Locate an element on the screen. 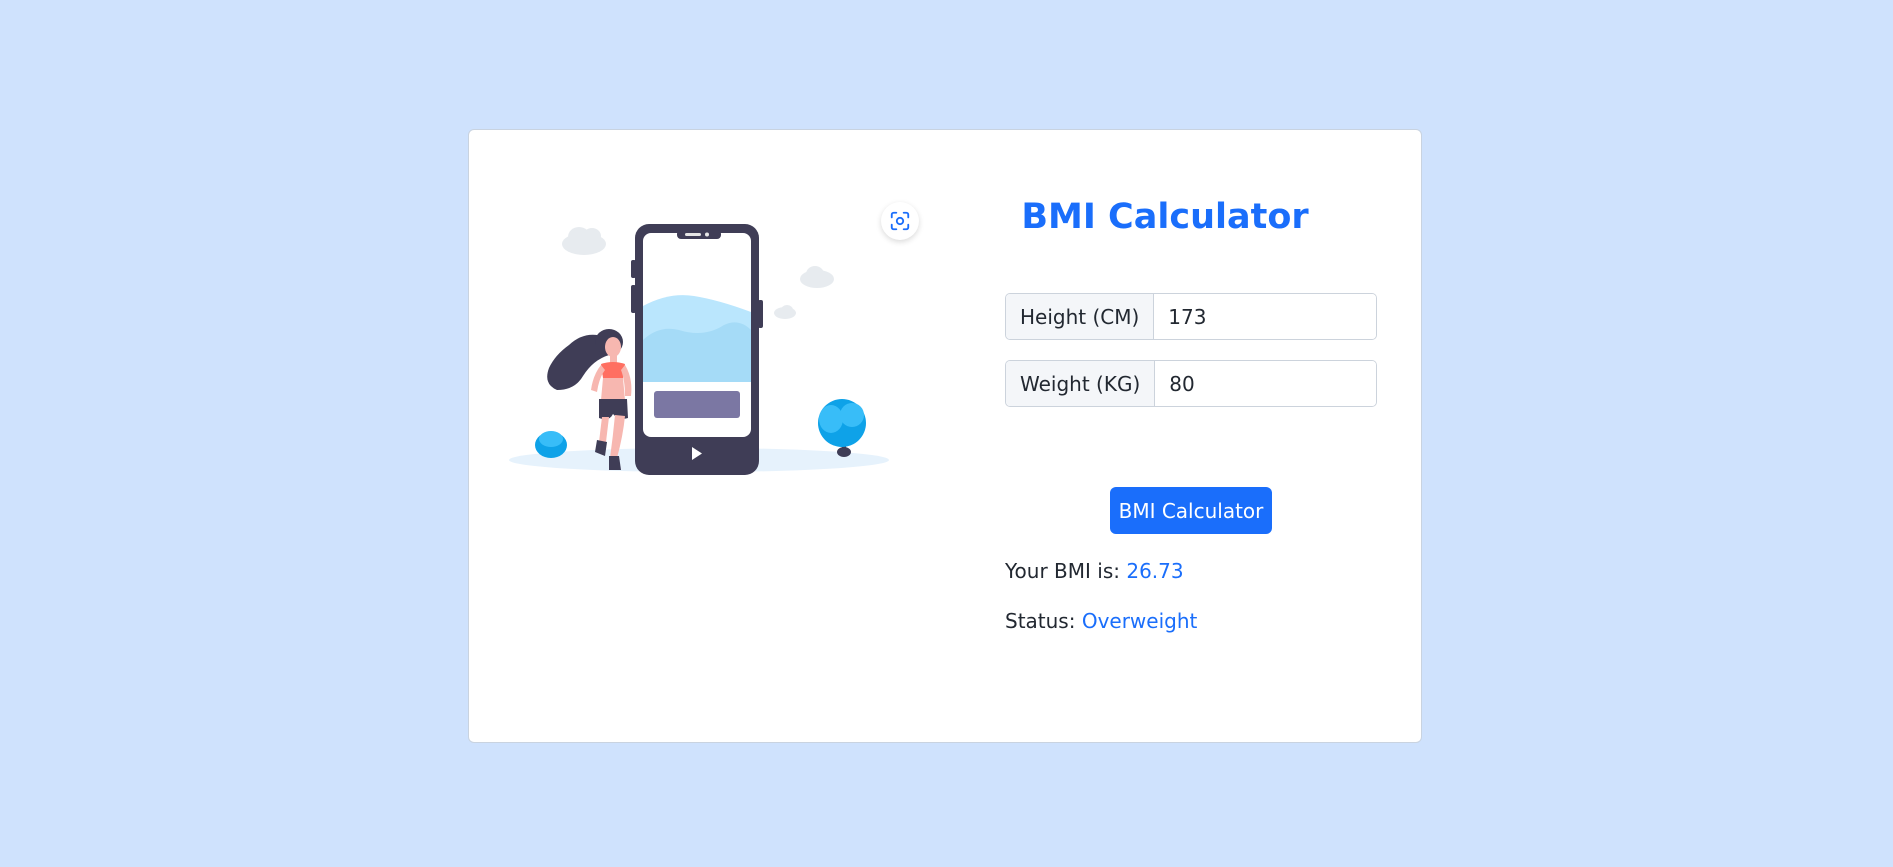  height-input-group: Height (CM) is located at coordinates (1191, 316).